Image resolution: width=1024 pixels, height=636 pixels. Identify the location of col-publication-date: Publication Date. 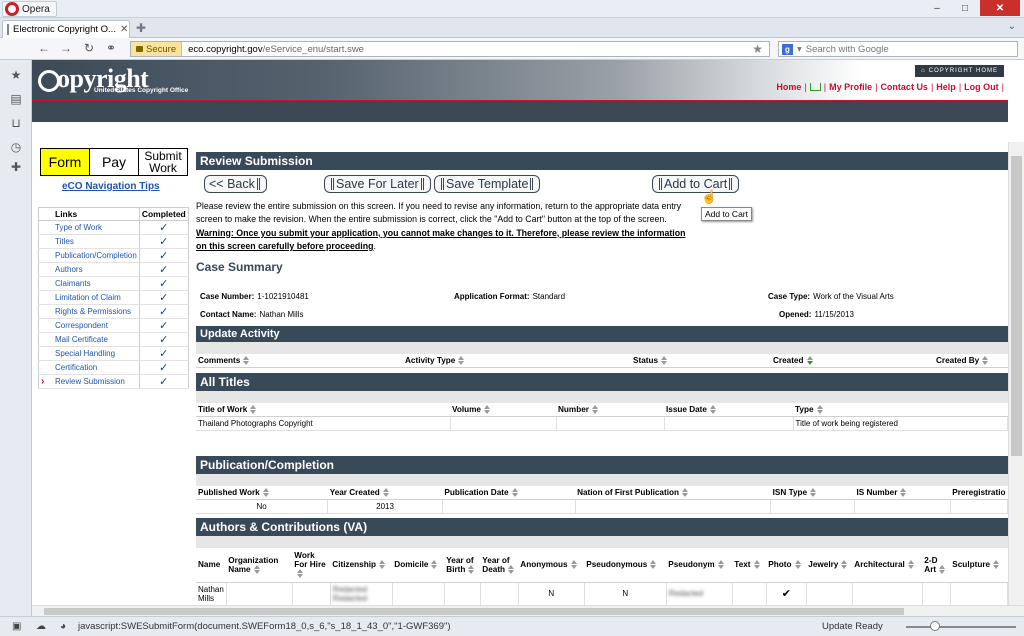
(509, 493).